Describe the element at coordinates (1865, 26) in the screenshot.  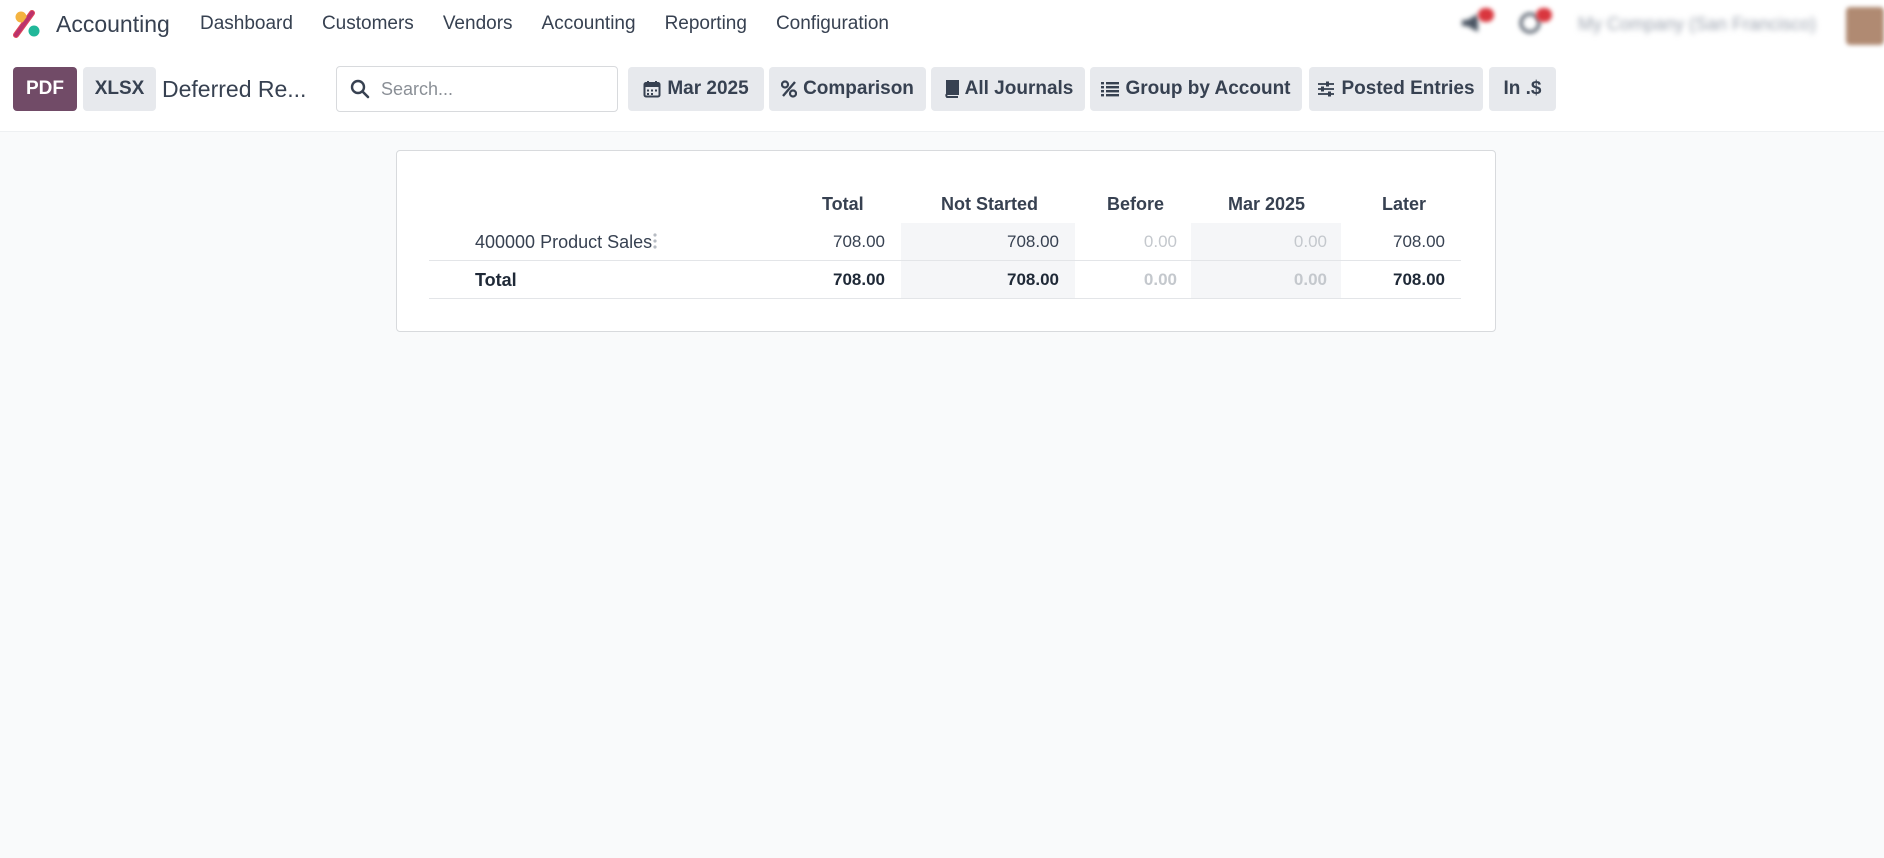
I see `user-avatar` at that location.